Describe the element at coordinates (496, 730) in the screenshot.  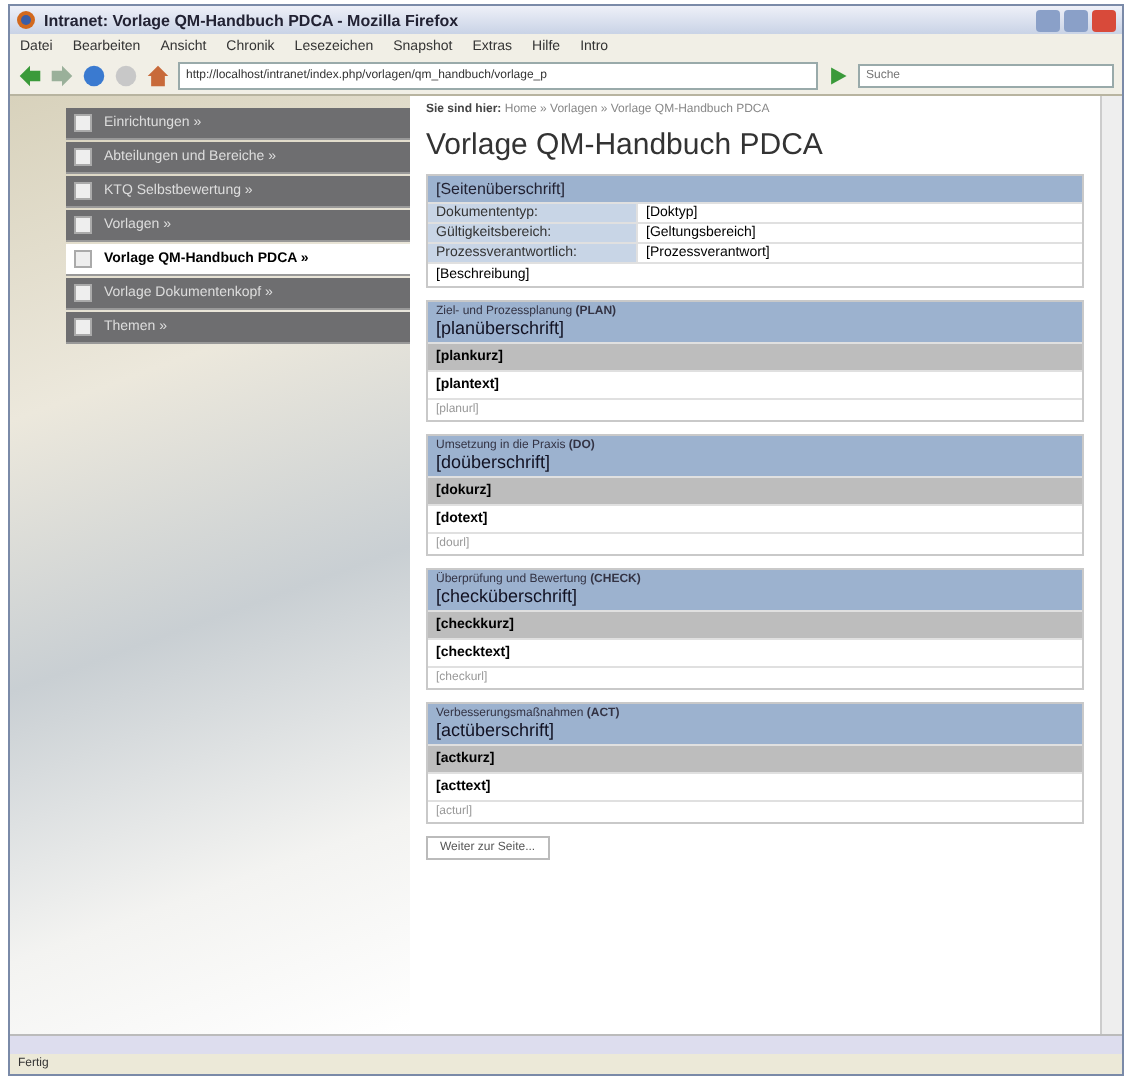
I see `section-heading: [actüberschrift]` at that location.